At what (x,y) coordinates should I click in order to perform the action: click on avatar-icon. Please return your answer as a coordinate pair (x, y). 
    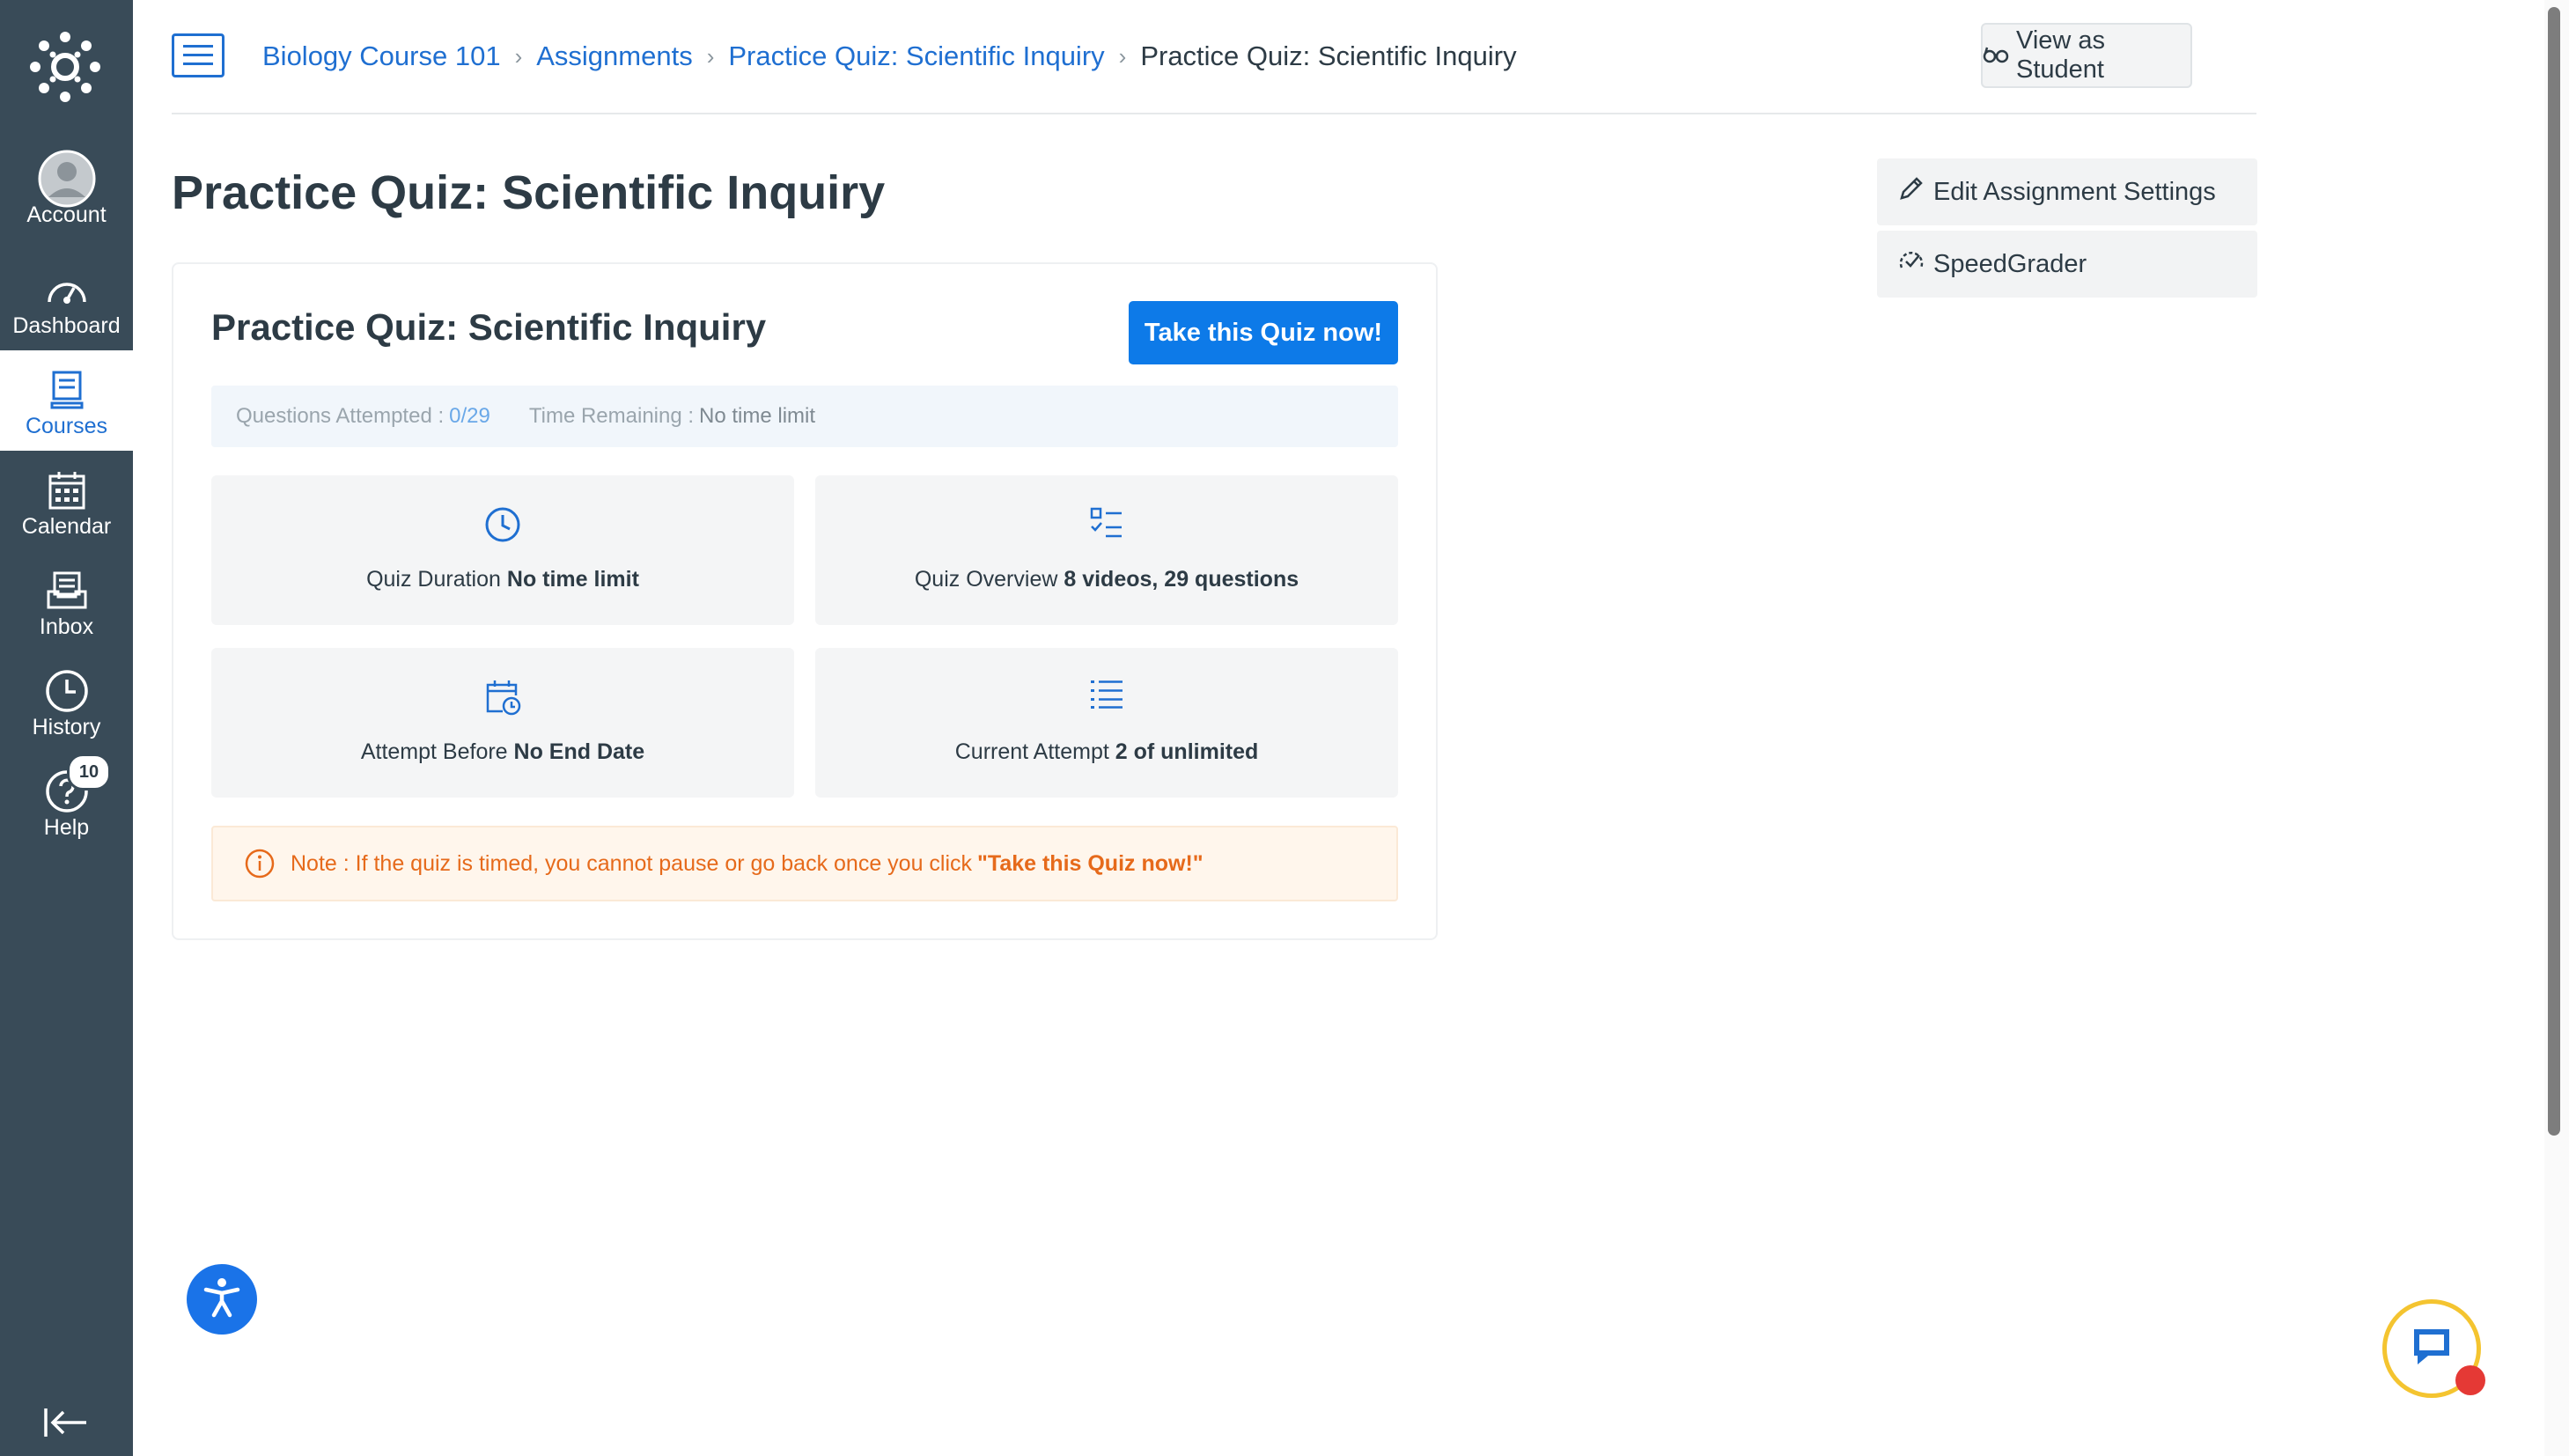
    Looking at the image, I should click on (66, 179).